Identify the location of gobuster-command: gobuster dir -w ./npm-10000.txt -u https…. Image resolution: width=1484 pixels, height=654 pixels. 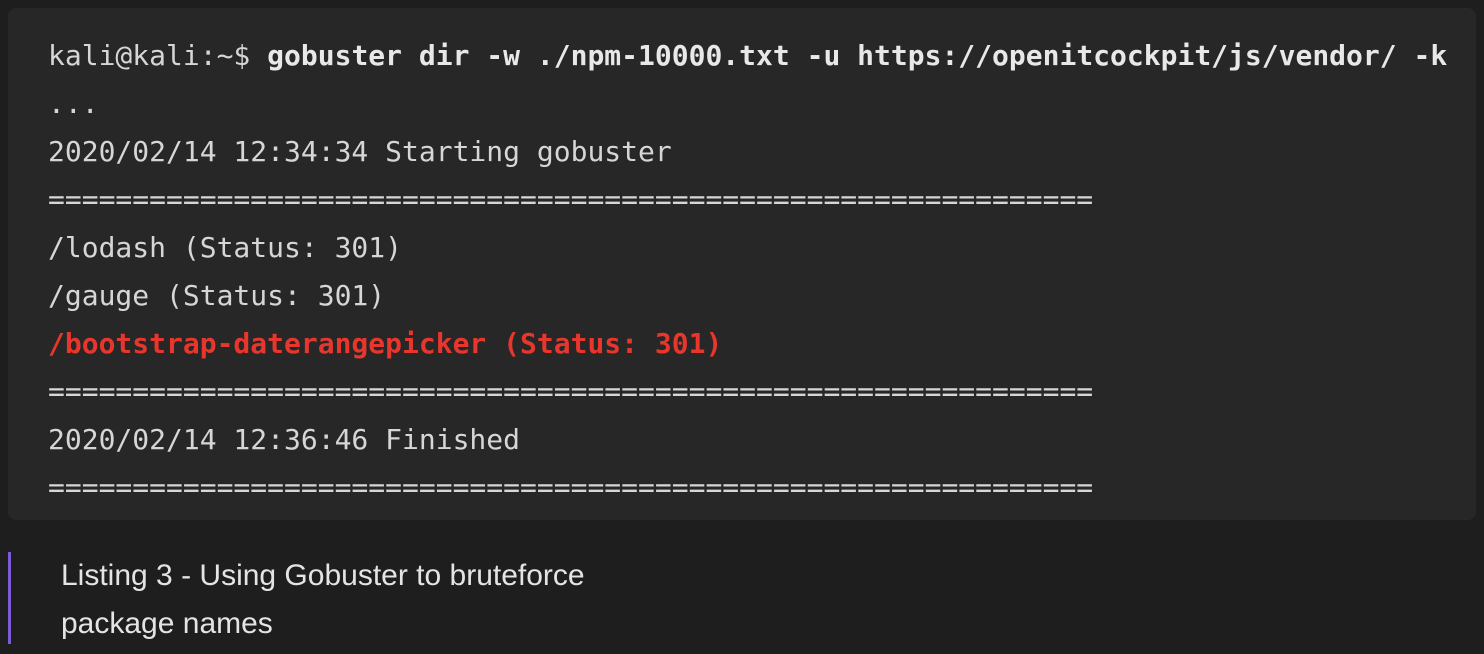
(857, 55).